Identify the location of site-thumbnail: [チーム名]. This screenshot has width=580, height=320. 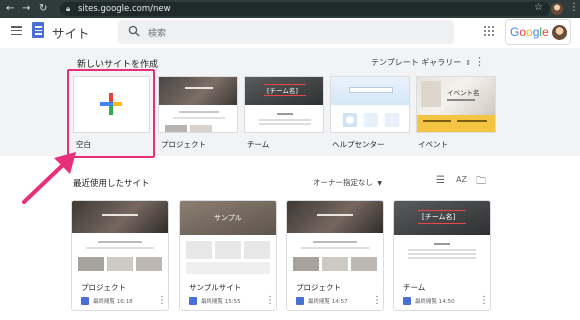
(442, 240).